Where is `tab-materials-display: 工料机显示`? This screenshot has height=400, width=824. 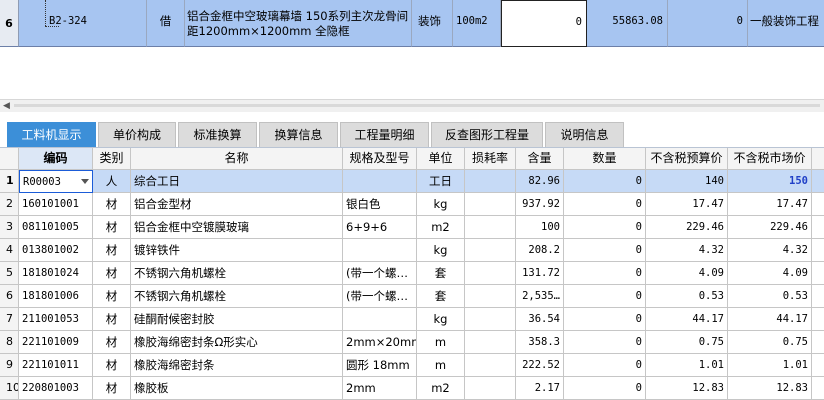
tab-materials-display: 工料机显示 is located at coordinates (51, 134).